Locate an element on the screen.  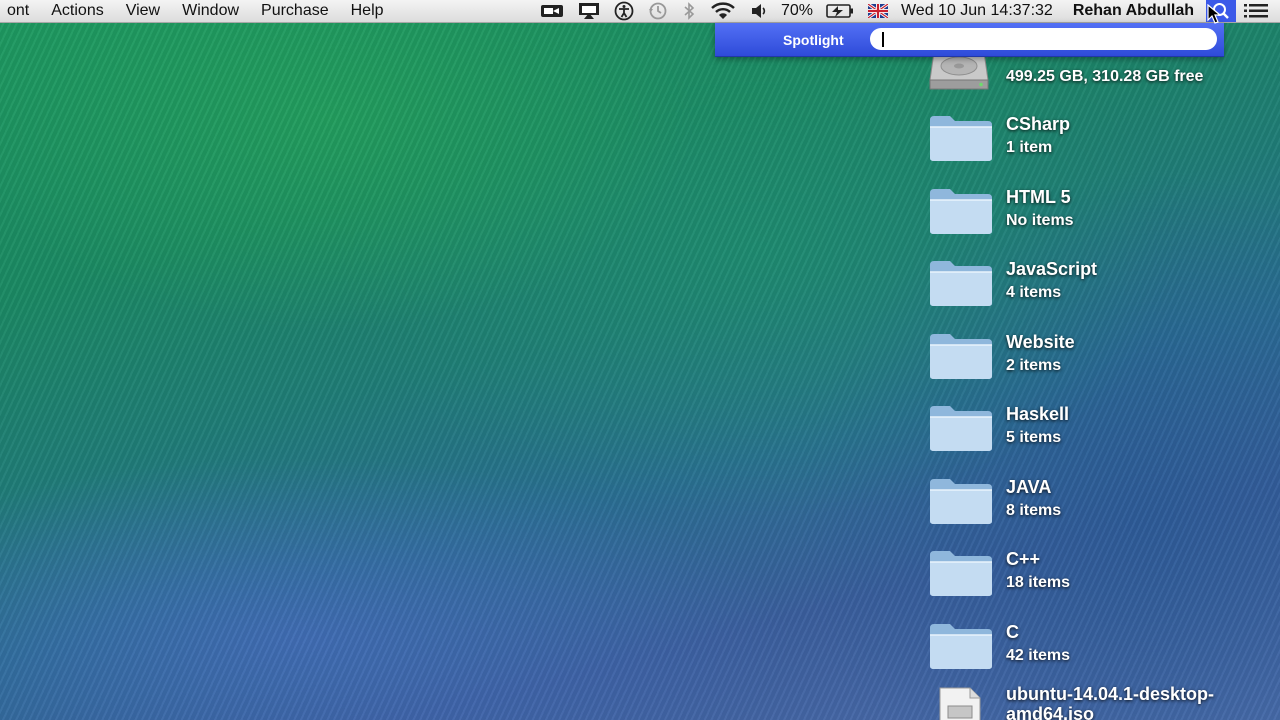
status-menus: 70% Wed 10 Jun 14:37:32 Rehan Abdullah is located at coordinates (906, 11).